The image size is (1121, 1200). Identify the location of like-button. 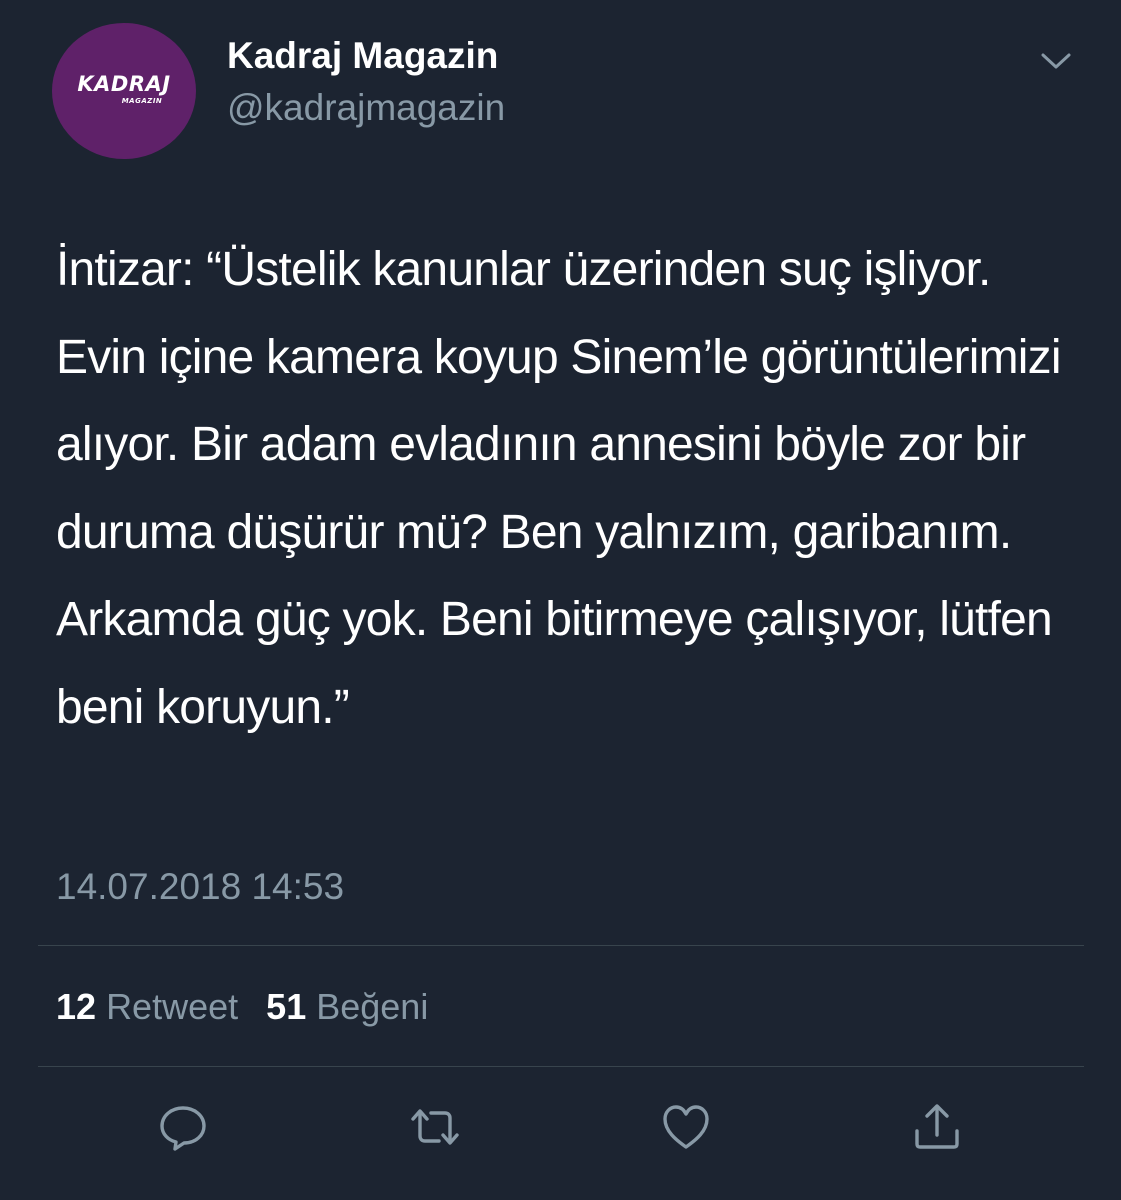
(686, 1127).